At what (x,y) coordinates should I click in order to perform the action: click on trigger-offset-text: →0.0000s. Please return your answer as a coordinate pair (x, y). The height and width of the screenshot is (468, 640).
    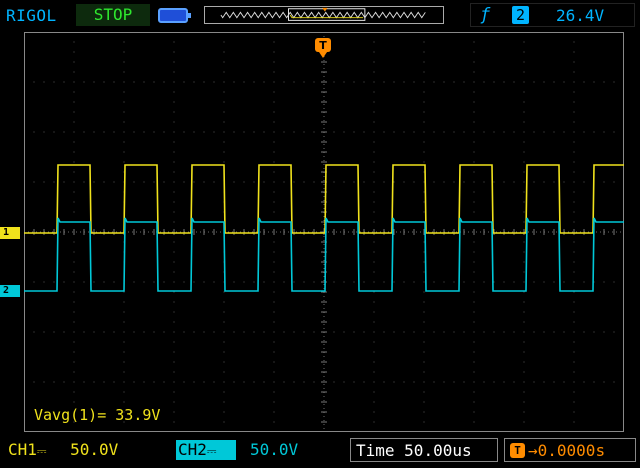
    Looking at the image, I should click on (567, 450).